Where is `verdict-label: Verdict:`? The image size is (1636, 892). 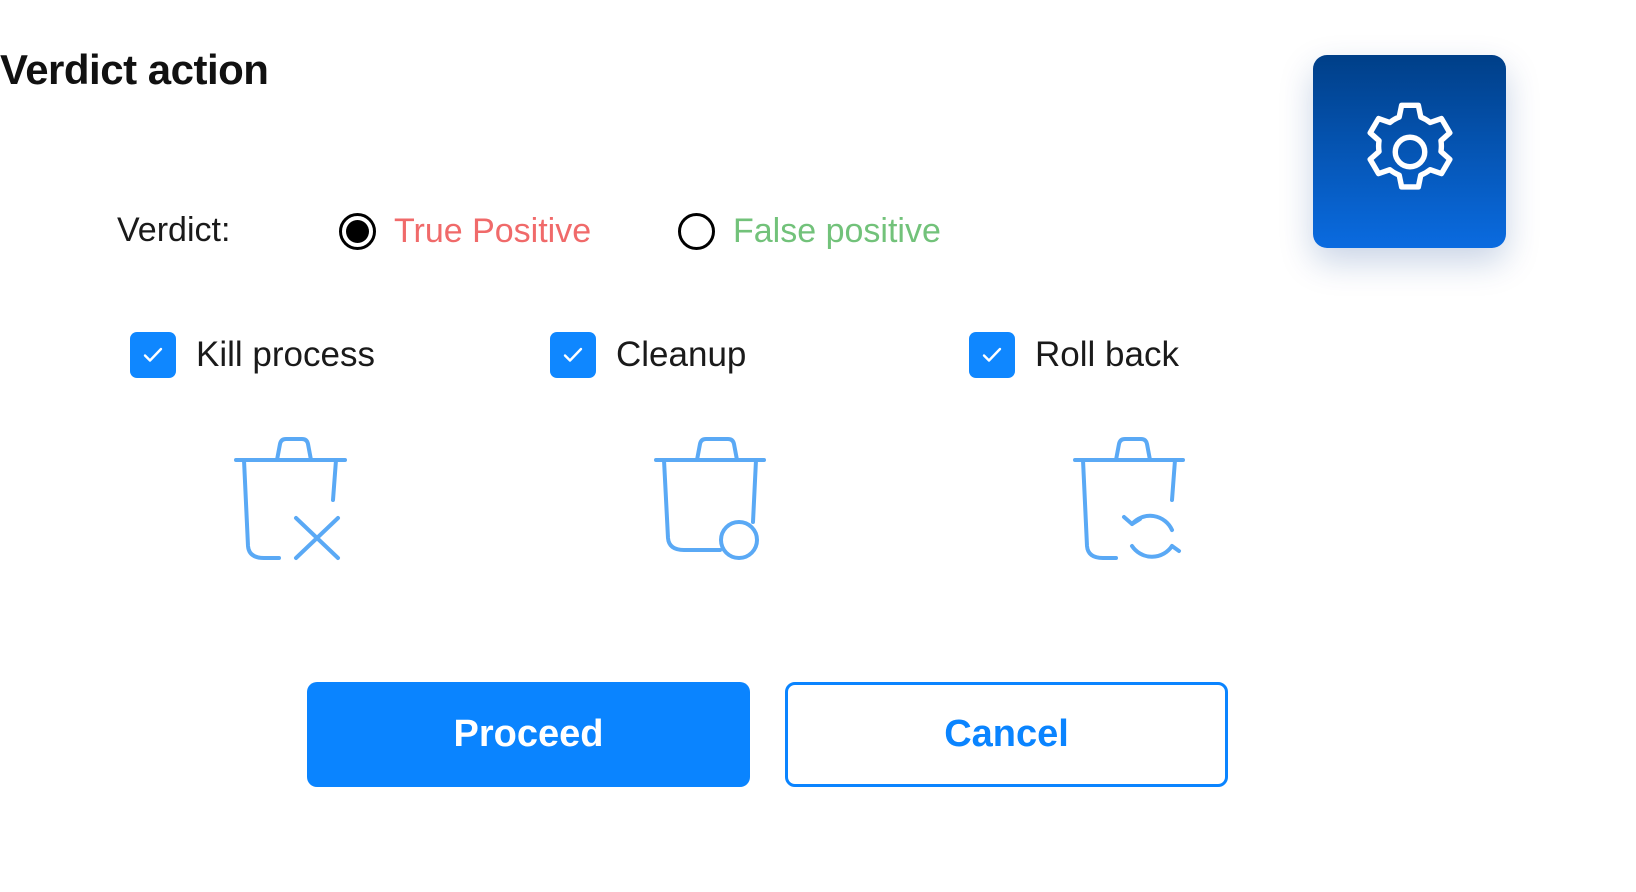 verdict-label: Verdict: is located at coordinates (174, 230).